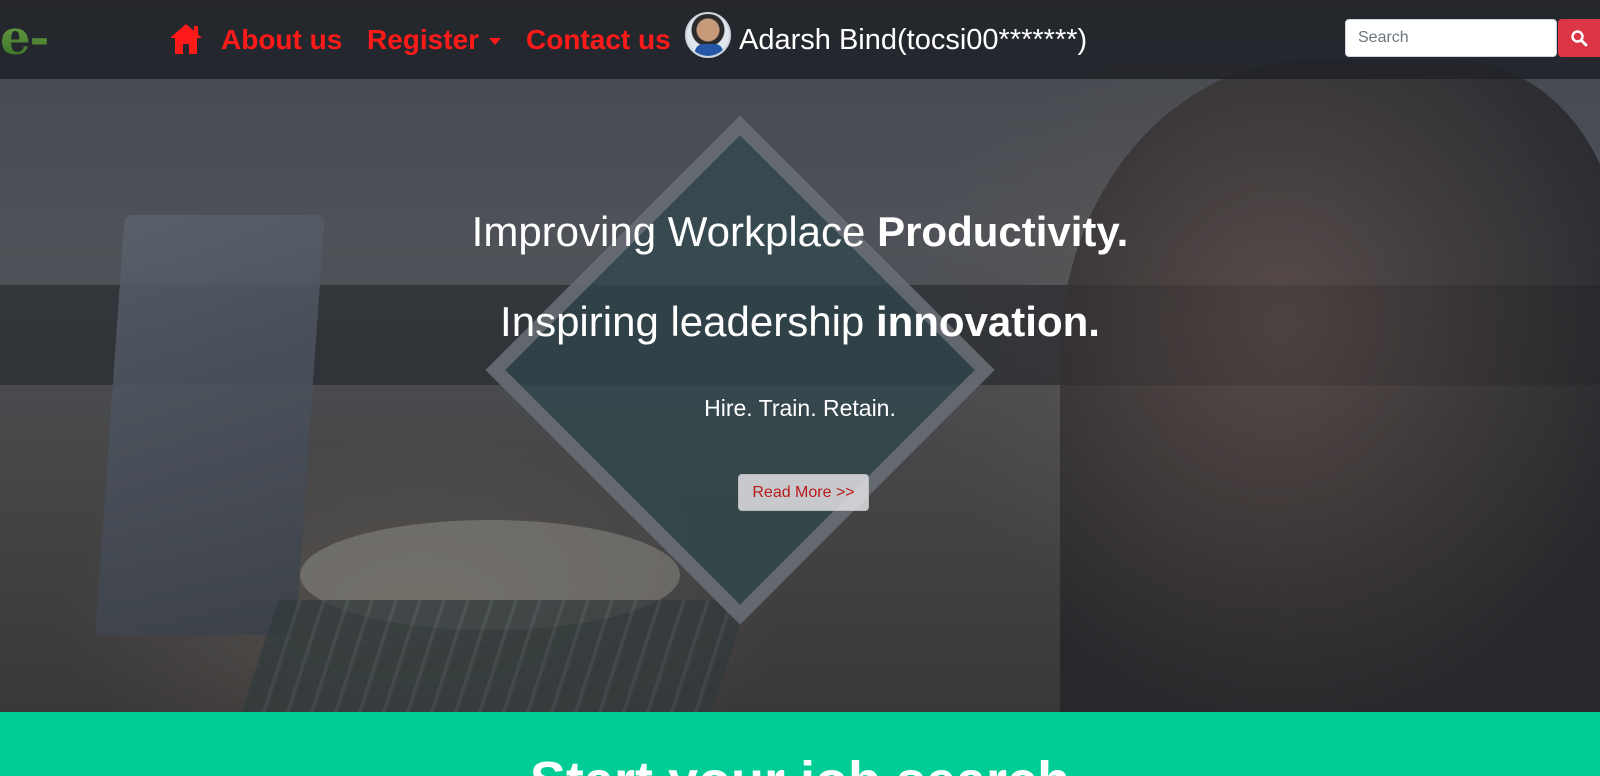  What do you see at coordinates (688, 321) in the screenshot?
I see `hero-headline-2-regular: Inspiring leadership` at bounding box center [688, 321].